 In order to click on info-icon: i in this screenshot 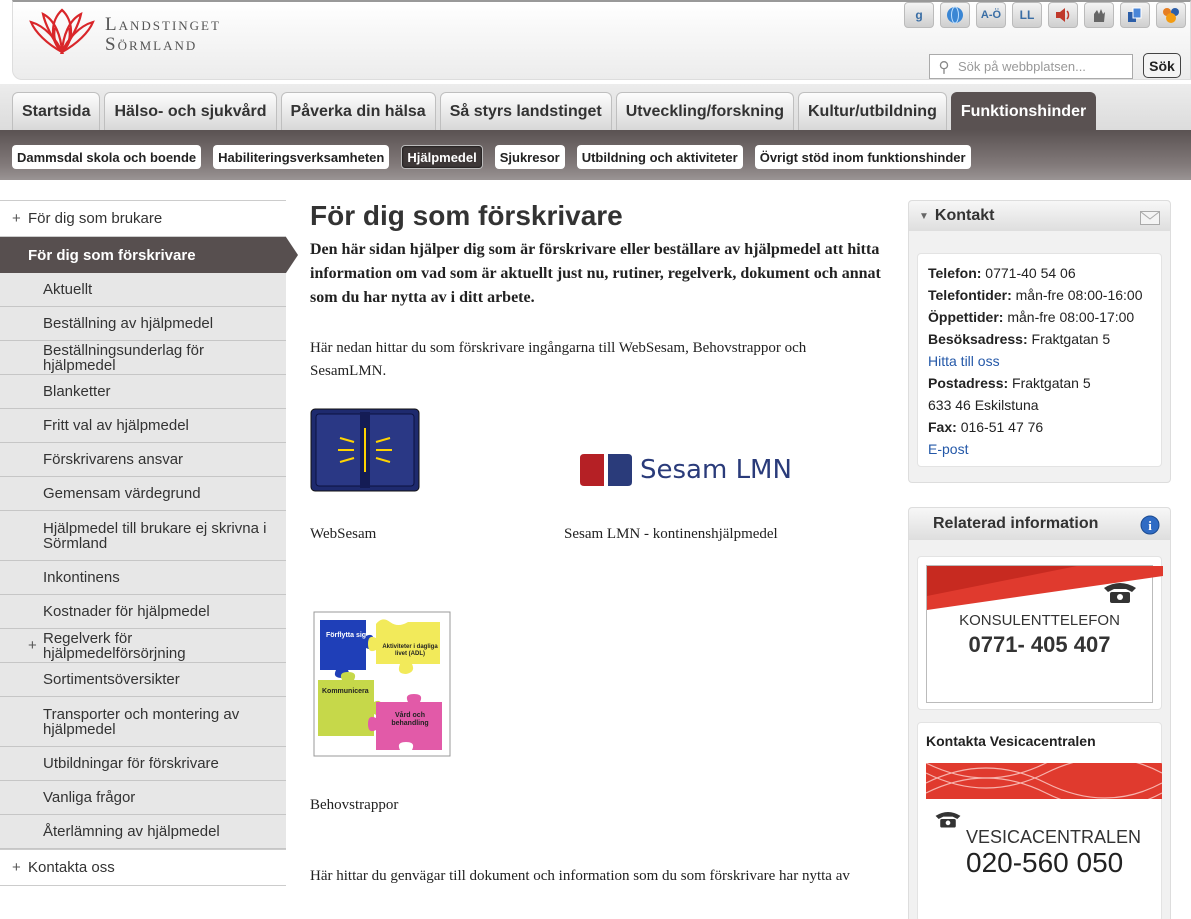, I will do `click(1150, 525)`.